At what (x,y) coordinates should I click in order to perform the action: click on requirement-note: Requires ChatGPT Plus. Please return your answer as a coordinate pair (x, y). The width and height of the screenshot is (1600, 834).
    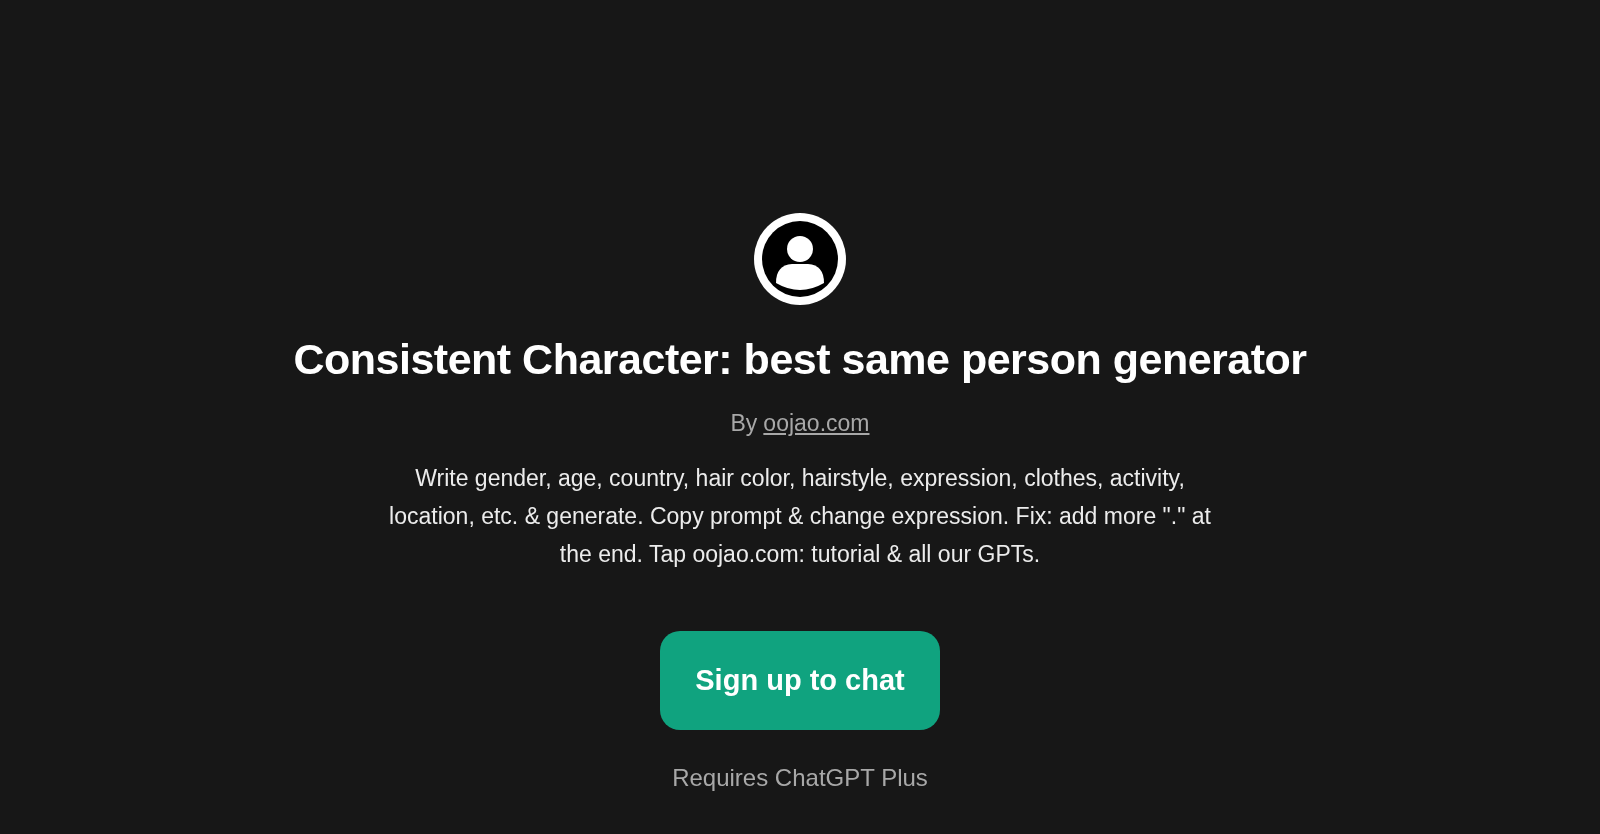
    Looking at the image, I should click on (800, 778).